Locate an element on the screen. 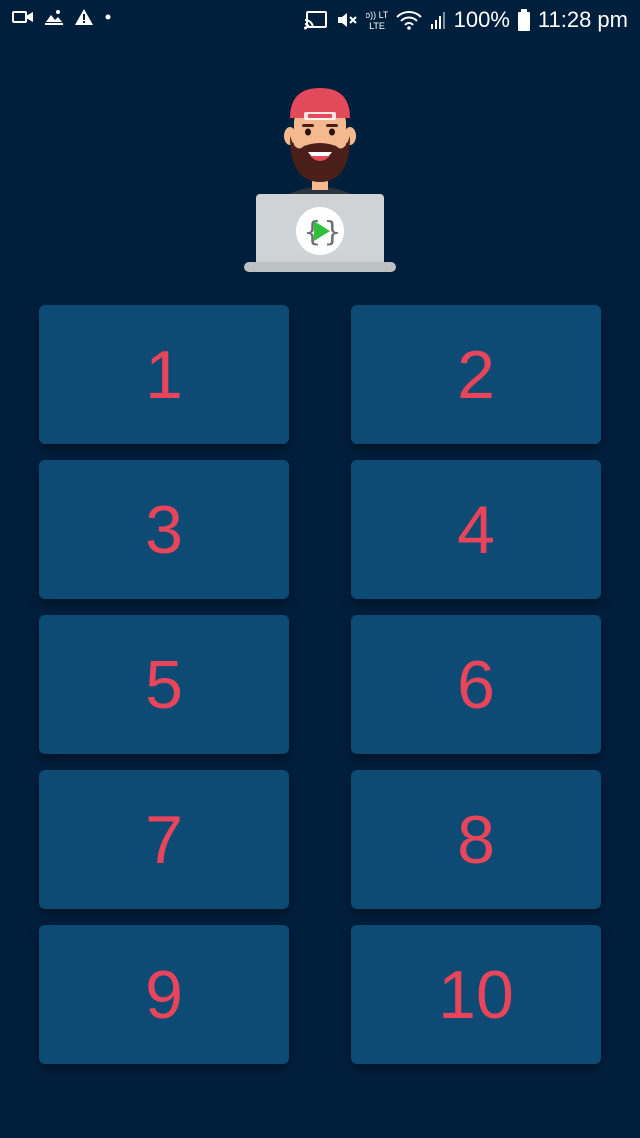 This screenshot has width=640, height=1138. mute-icon is located at coordinates (347, 20).